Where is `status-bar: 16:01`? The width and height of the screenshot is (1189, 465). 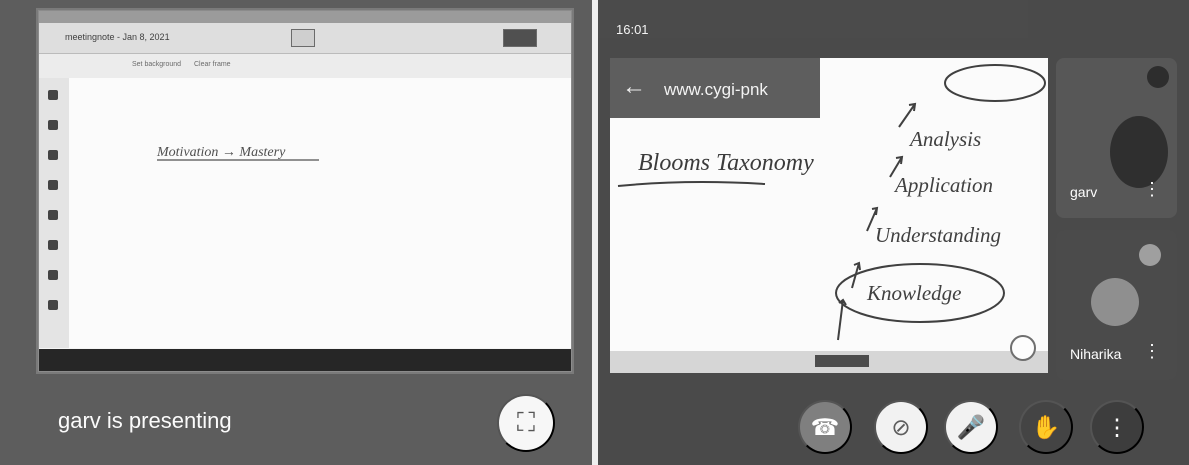
status-bar: 16:01 is located at coordinates (813, 19).